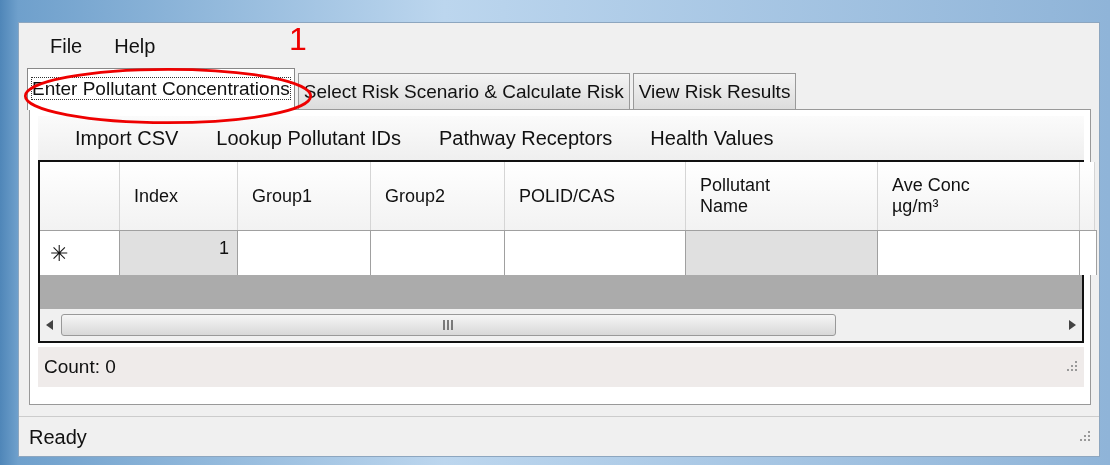 Image resolution: width=1110 pixels, height=465 pixels. I want to click on column-header: Group1, so click(304, 196).